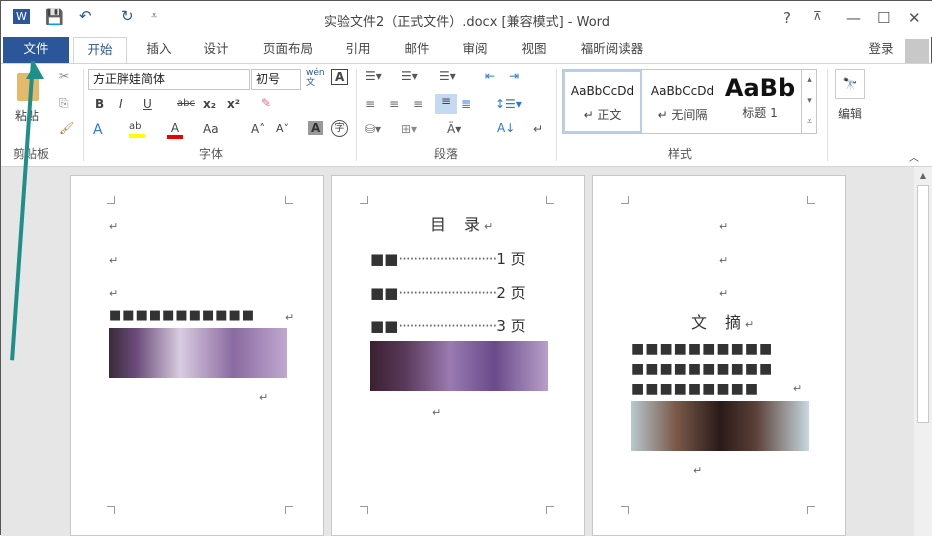  Describe the element at coordinates (373, 129) in the screenshot. I see `shading-icon: ⛁▾` at that location.